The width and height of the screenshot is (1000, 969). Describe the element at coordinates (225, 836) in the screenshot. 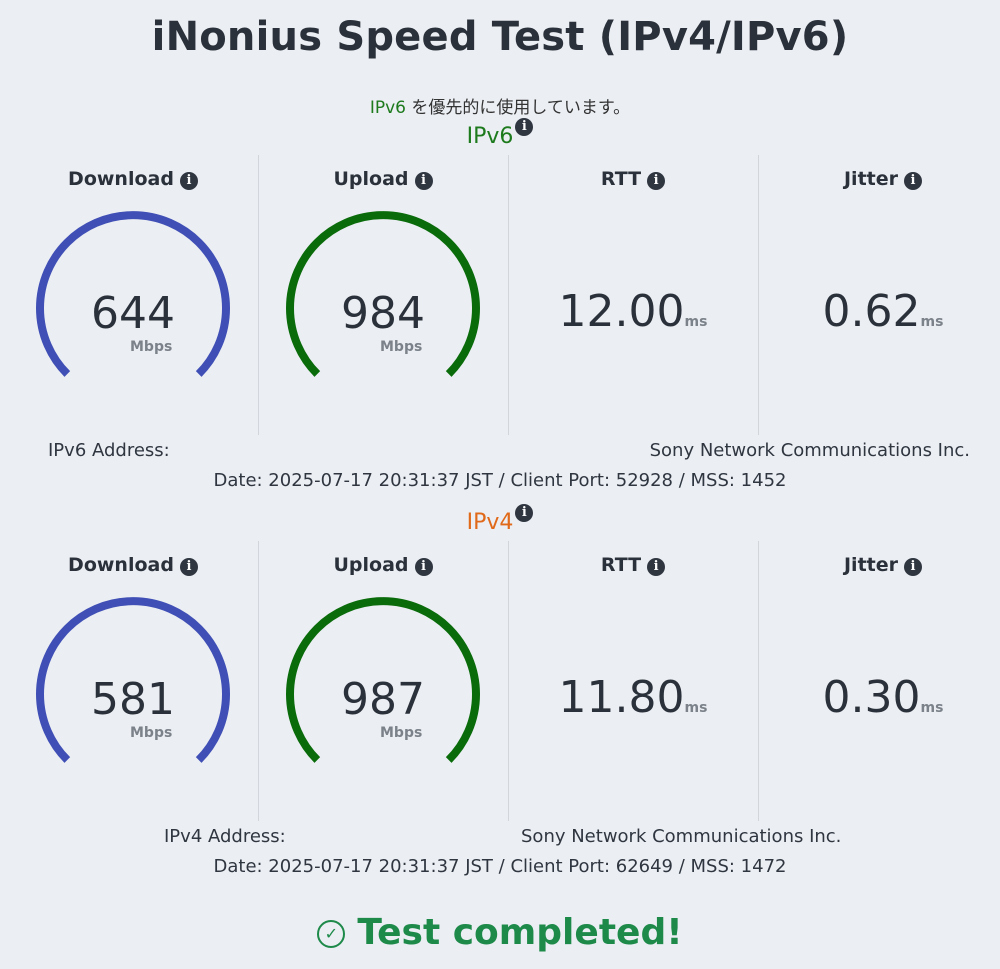

I see `ipv4-address-label: IPv4 Address:` at that location.